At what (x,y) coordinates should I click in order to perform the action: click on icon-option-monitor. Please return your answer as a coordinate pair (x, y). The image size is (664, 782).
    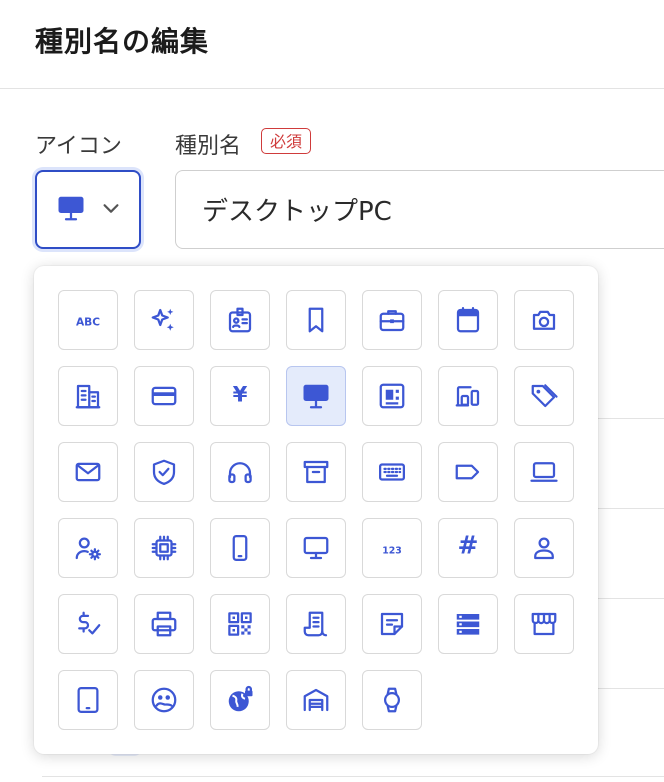
    Looking at the image, I should click on (316, 548).